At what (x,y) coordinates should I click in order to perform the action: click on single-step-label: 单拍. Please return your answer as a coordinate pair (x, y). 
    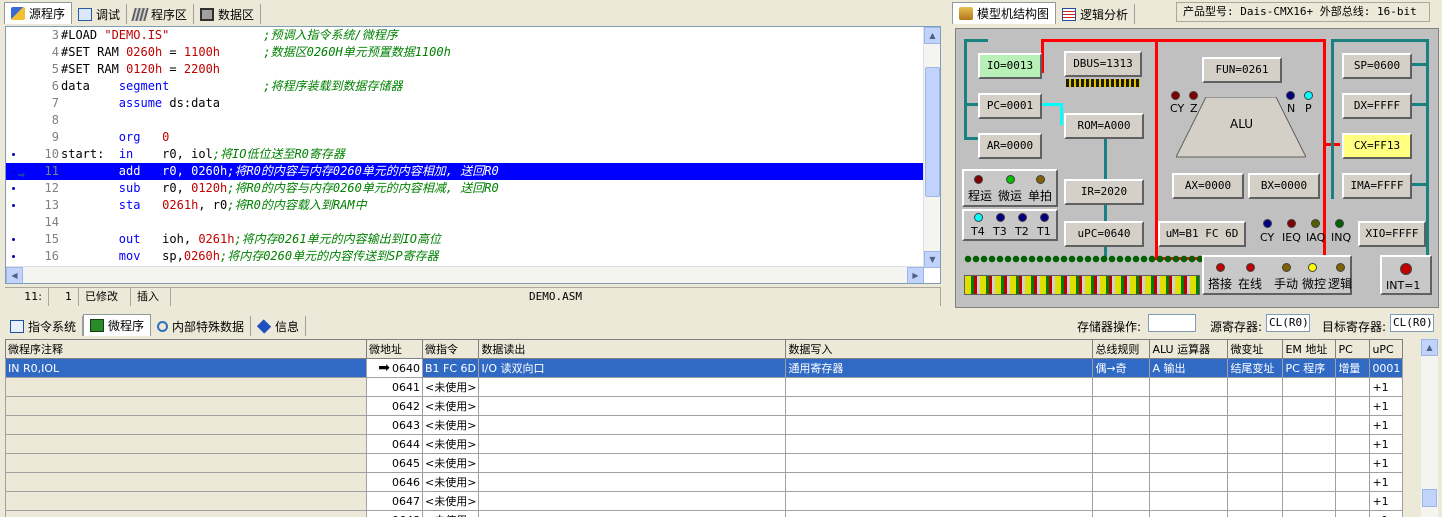
    Looking at the image, I should click on (1040, 195).